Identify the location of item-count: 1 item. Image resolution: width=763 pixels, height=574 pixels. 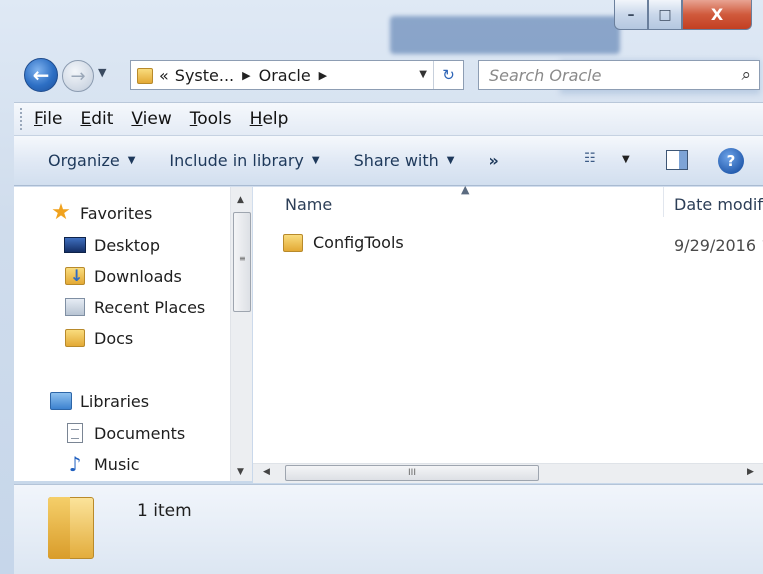
(164, 511).